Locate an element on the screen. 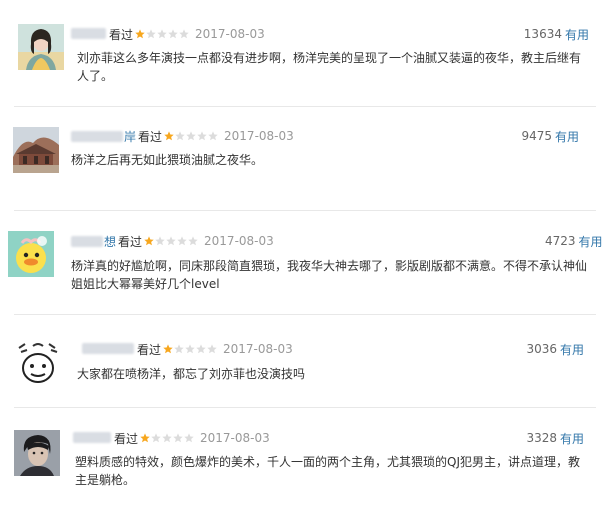 Image resolution: width=606 pixels, height=511 pixels. username: 想 is located at coordinates (93, 241).